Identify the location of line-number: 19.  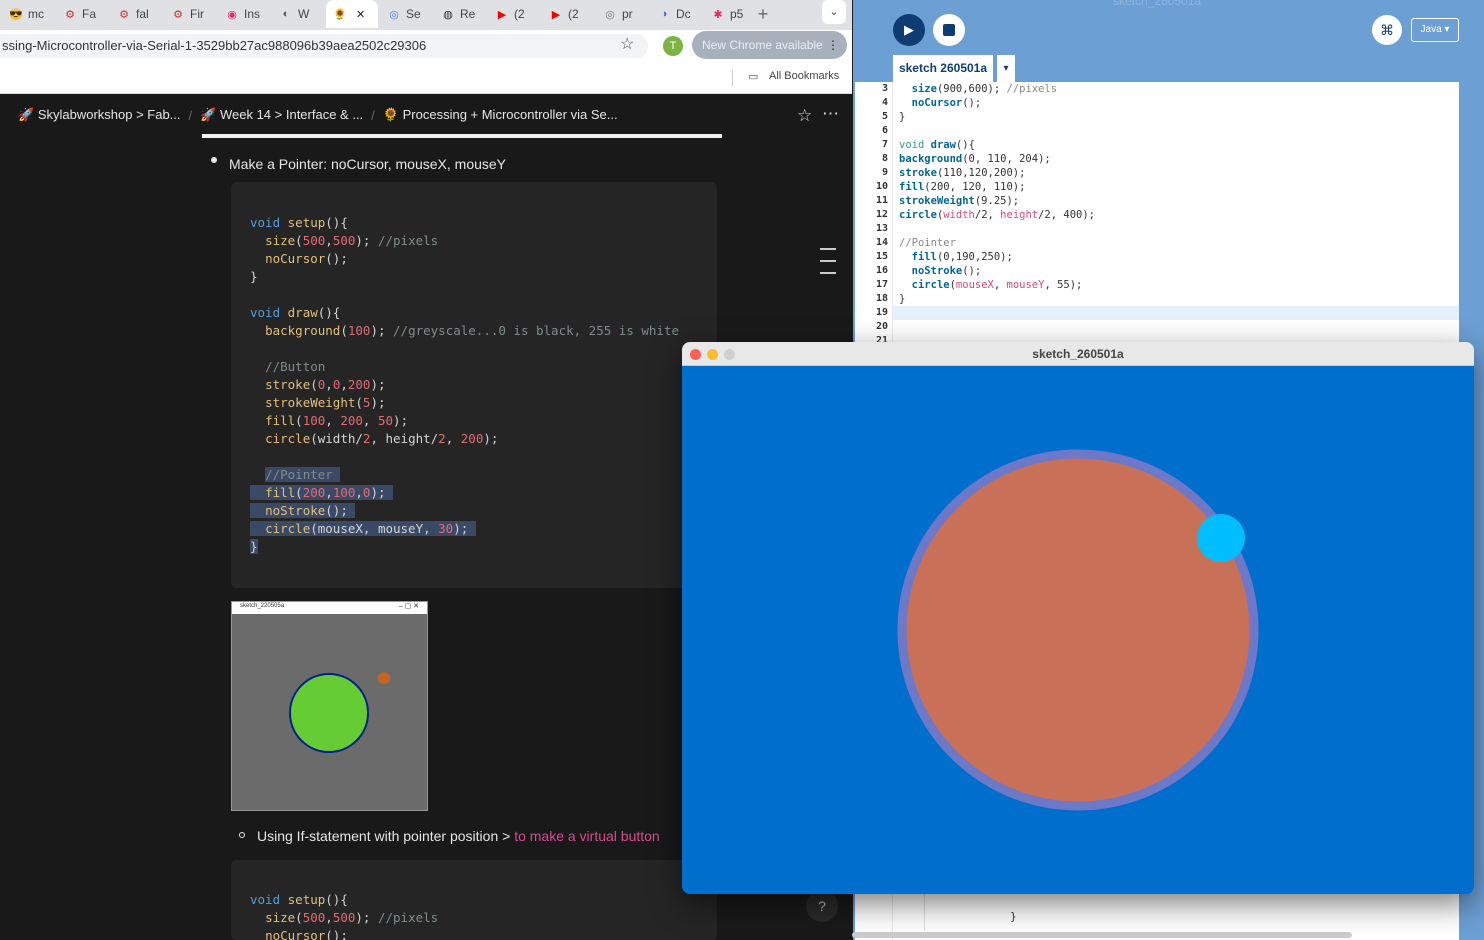
(881, 312).